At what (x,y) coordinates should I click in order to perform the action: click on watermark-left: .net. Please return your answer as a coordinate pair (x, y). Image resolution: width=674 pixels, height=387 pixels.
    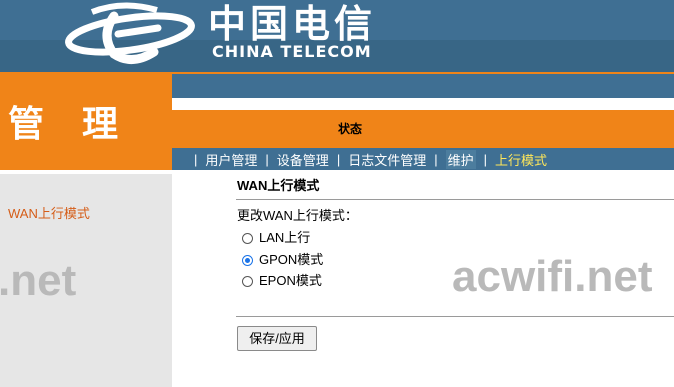
    Looking at the image, I should click on (38, 280).